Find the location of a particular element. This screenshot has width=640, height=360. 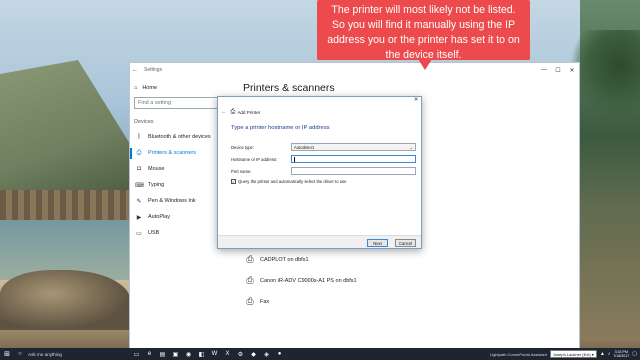

taskbar-search: Ask me anything is located at coordinates (78, 354).